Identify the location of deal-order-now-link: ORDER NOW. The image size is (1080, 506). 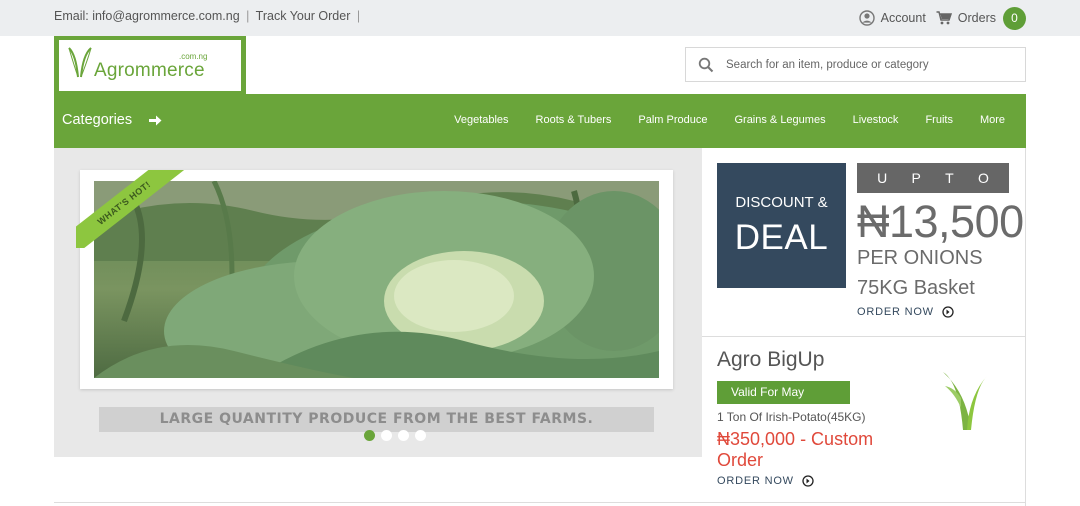
(905, 312).